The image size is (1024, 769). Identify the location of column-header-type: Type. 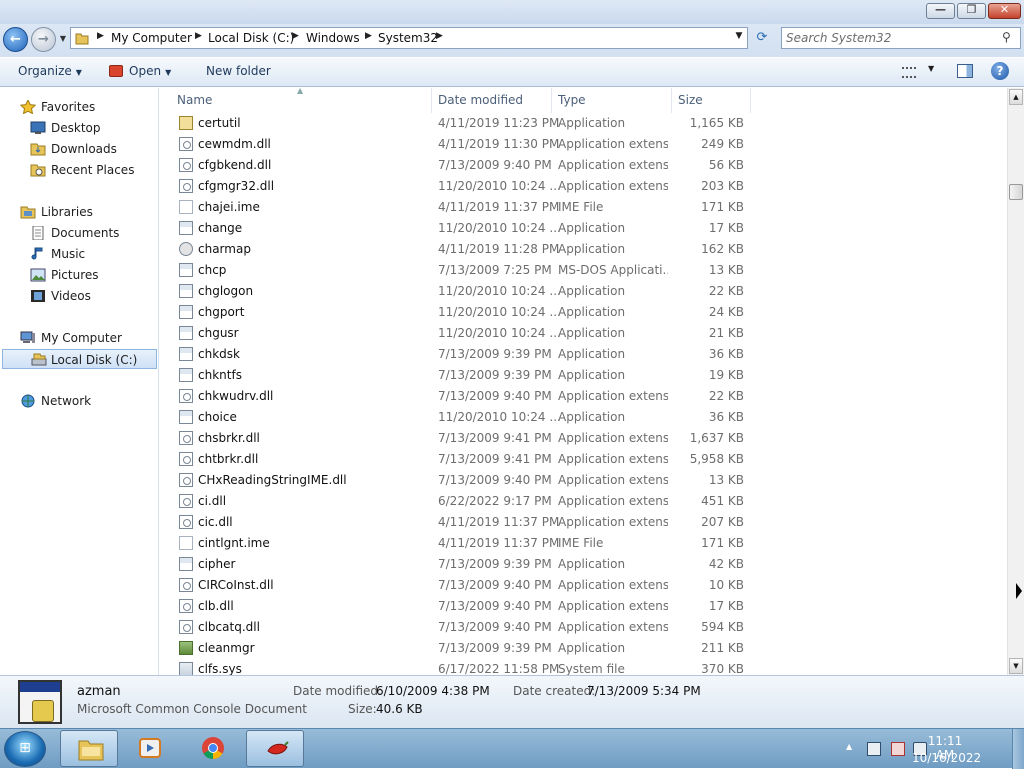
(572, 100).